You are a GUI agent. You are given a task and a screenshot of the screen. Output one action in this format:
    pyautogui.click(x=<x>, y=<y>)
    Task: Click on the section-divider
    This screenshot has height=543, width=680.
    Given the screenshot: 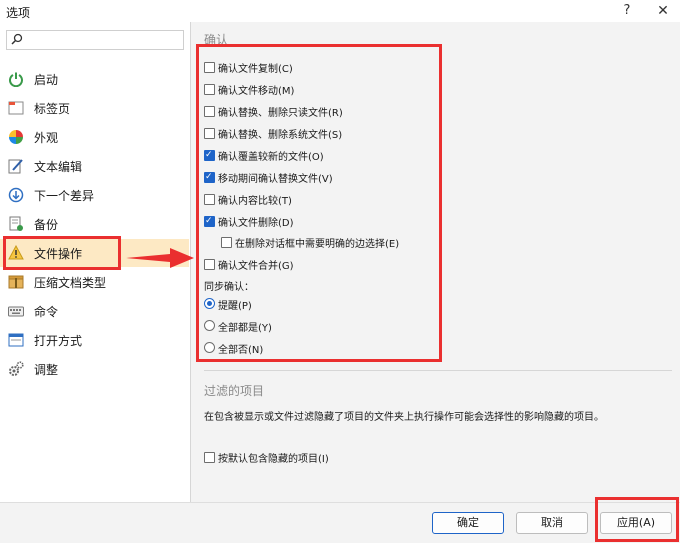 What is the action you would take?
    pyautogui.click(x=438, y=370)
    